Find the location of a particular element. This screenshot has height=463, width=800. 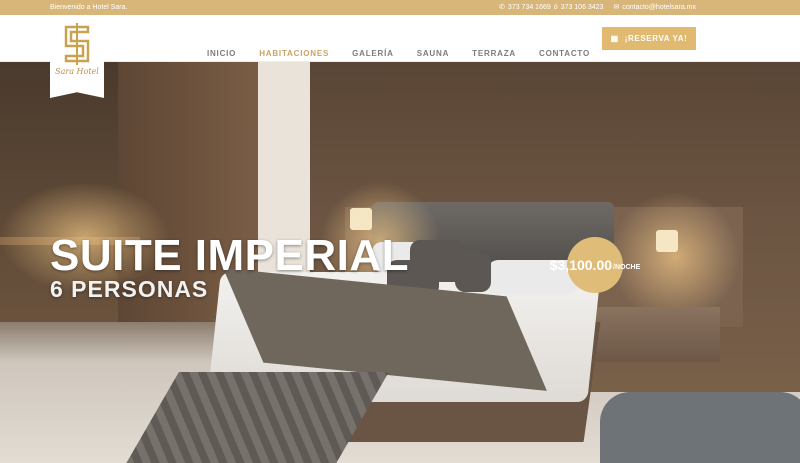

room-capacity: 6 PERSONAS is located at coordinates (129, 289).